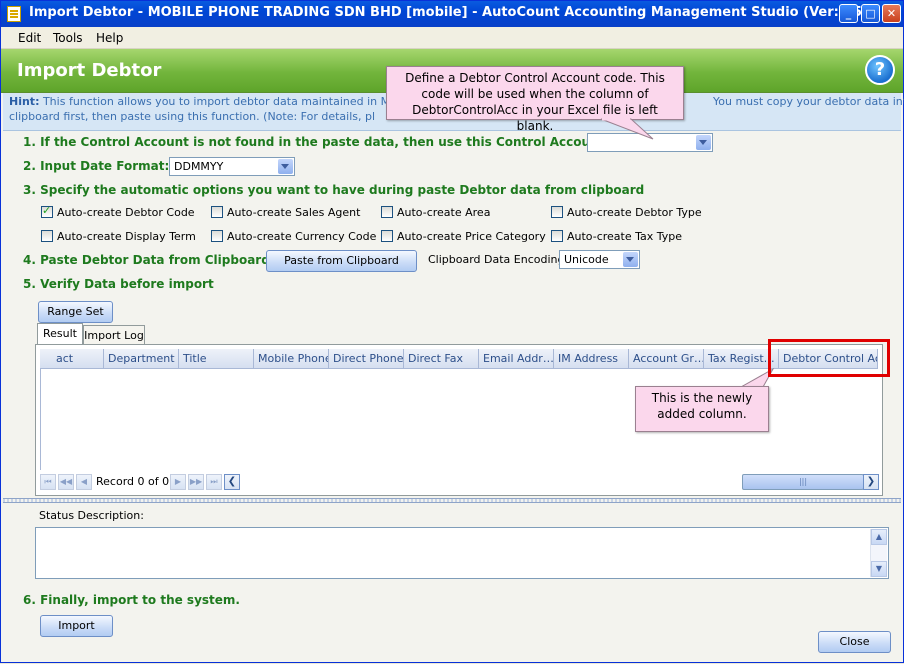 The height and width of the screenshot is (664, 904). What do you see at coordinates (214, 482) in the screenshot?
I see `last-record-icon: ⏭` at bounding box center [214, 482].